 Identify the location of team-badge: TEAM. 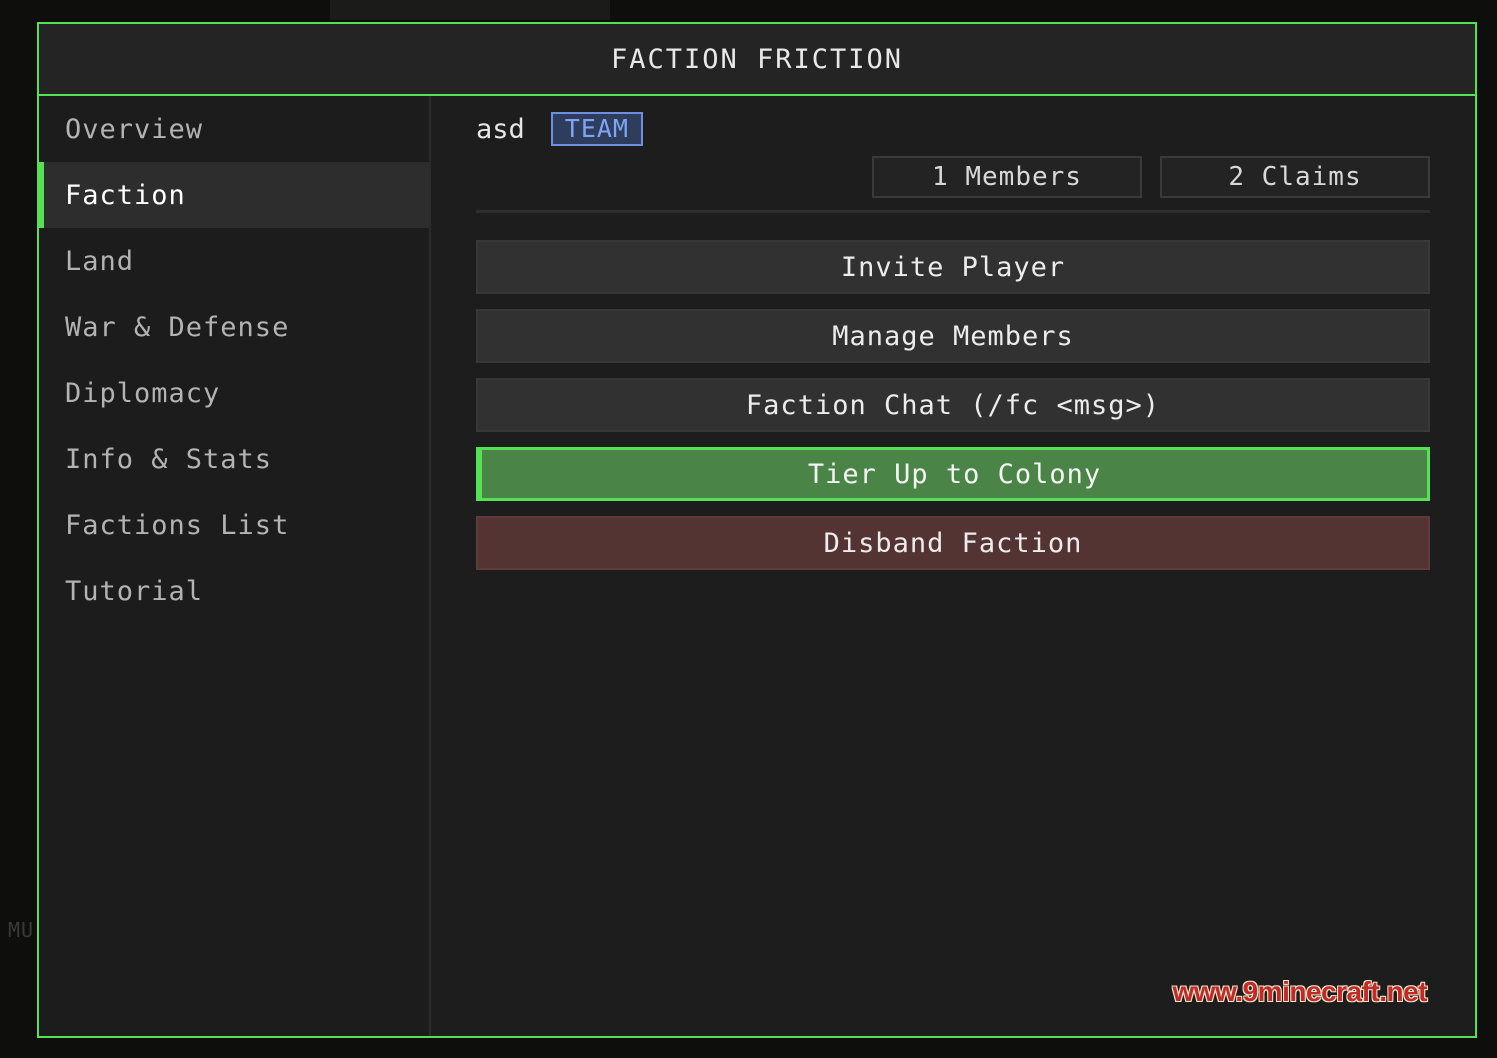
(596, 129).